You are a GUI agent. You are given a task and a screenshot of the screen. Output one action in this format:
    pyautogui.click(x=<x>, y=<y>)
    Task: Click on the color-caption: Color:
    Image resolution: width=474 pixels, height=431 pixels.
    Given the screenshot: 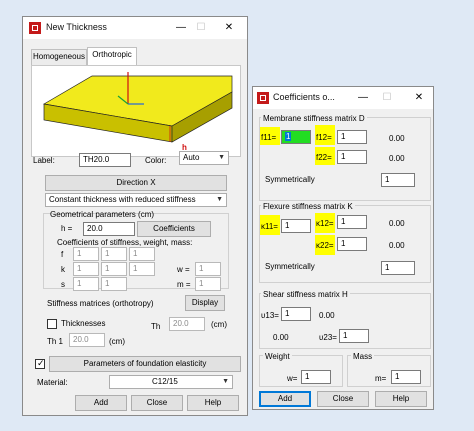 What is the action you would take?
    pyautogui.click(x=156, y=160)
    